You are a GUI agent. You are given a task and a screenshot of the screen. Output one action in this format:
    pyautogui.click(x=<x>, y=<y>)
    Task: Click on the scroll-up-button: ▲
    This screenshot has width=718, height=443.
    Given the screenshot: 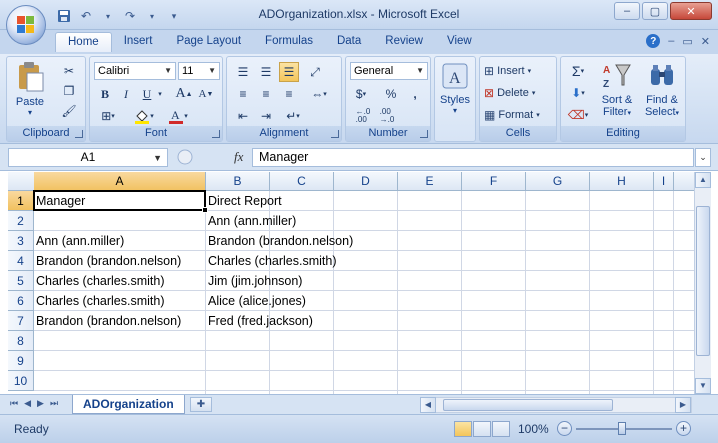 What is the action you would take?
    pyautogui.click(x=703, y=180)
    